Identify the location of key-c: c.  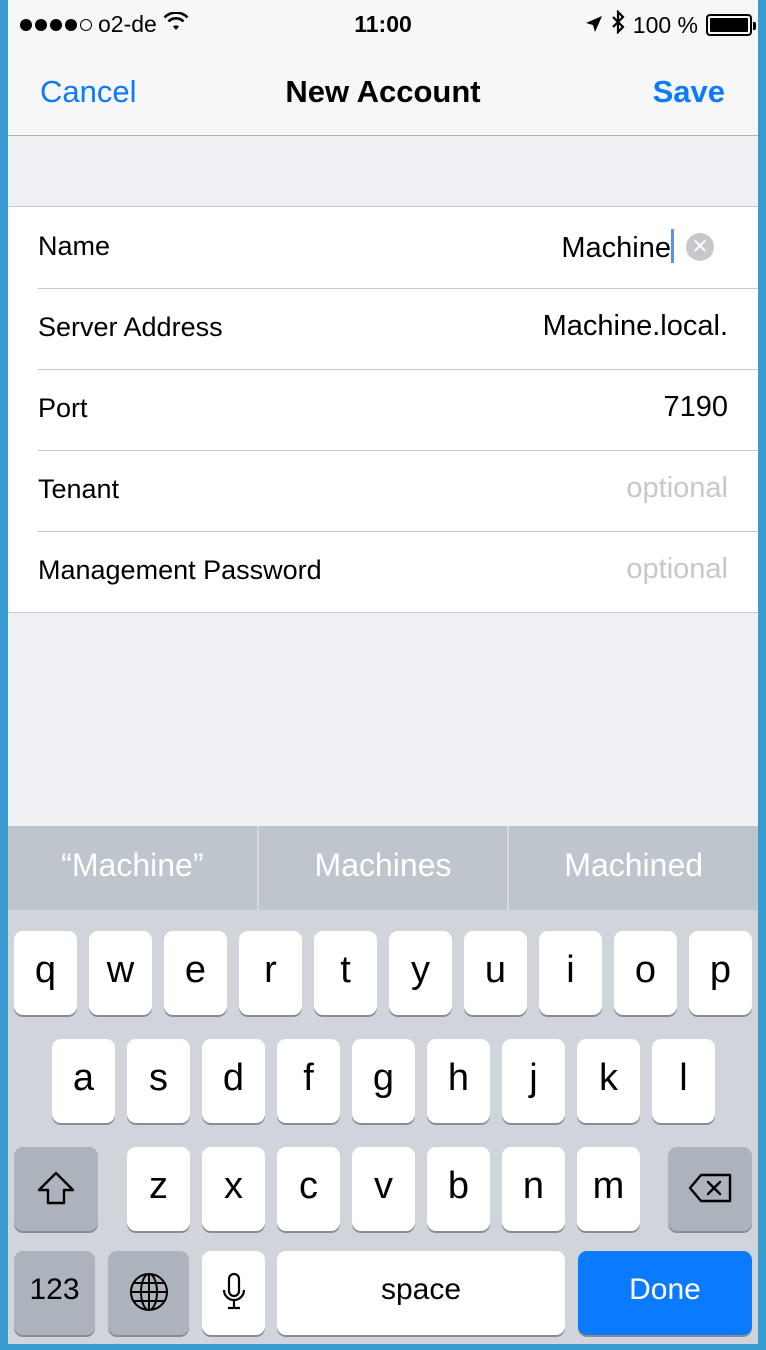
(308, 1189).